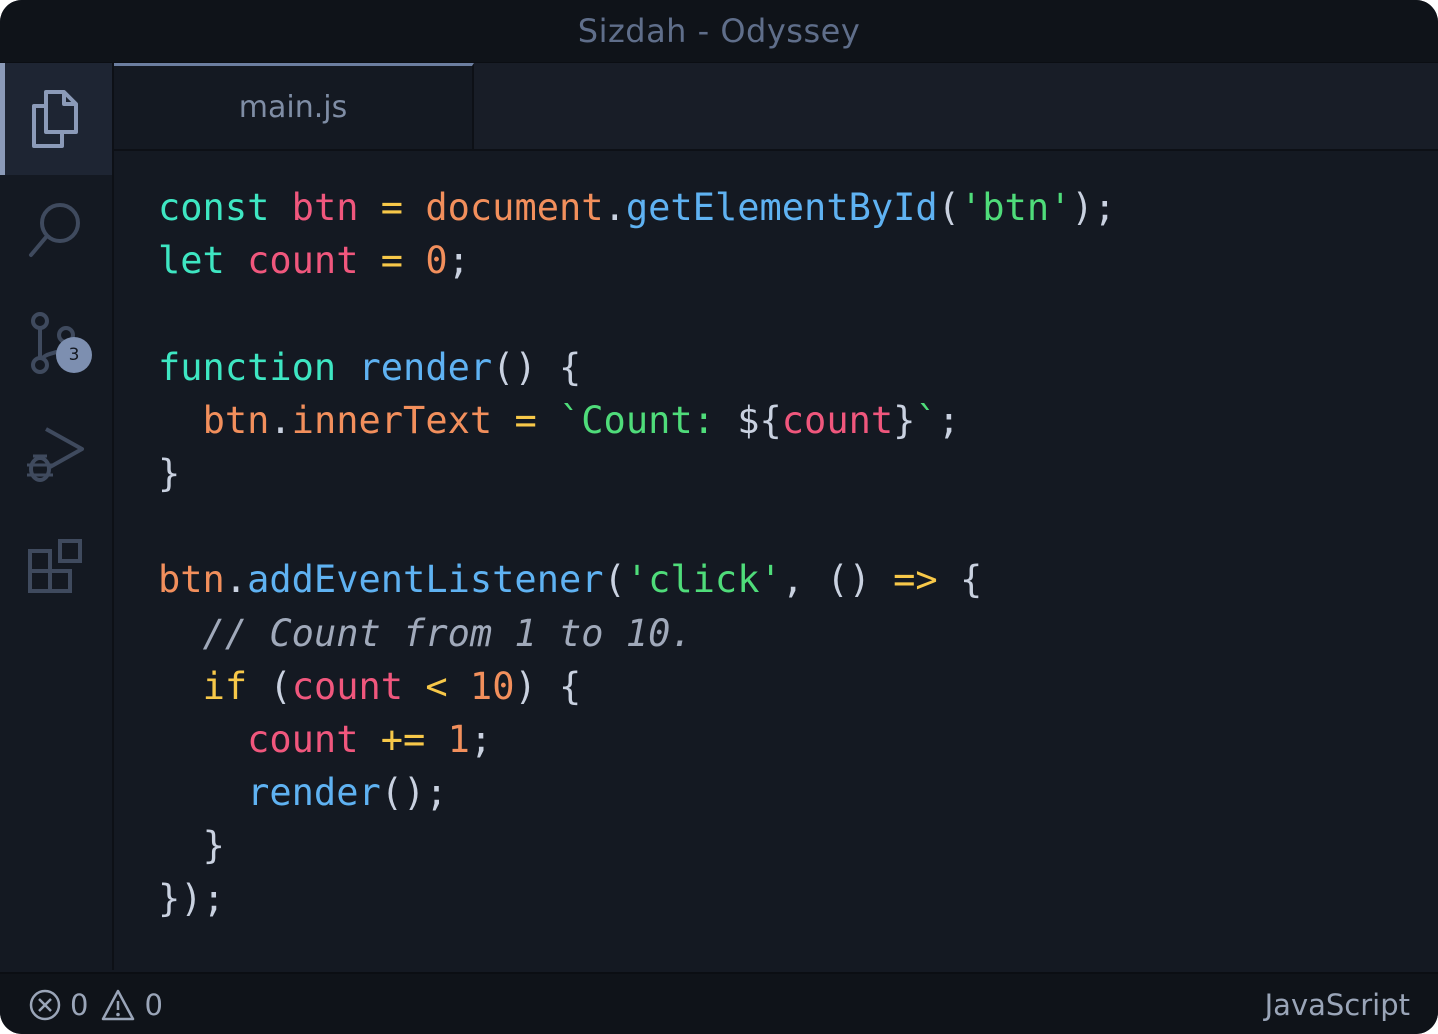 The width and height of the screenshot is (1438, 1034). I want to click on extensions-icon, so click(55, 566).